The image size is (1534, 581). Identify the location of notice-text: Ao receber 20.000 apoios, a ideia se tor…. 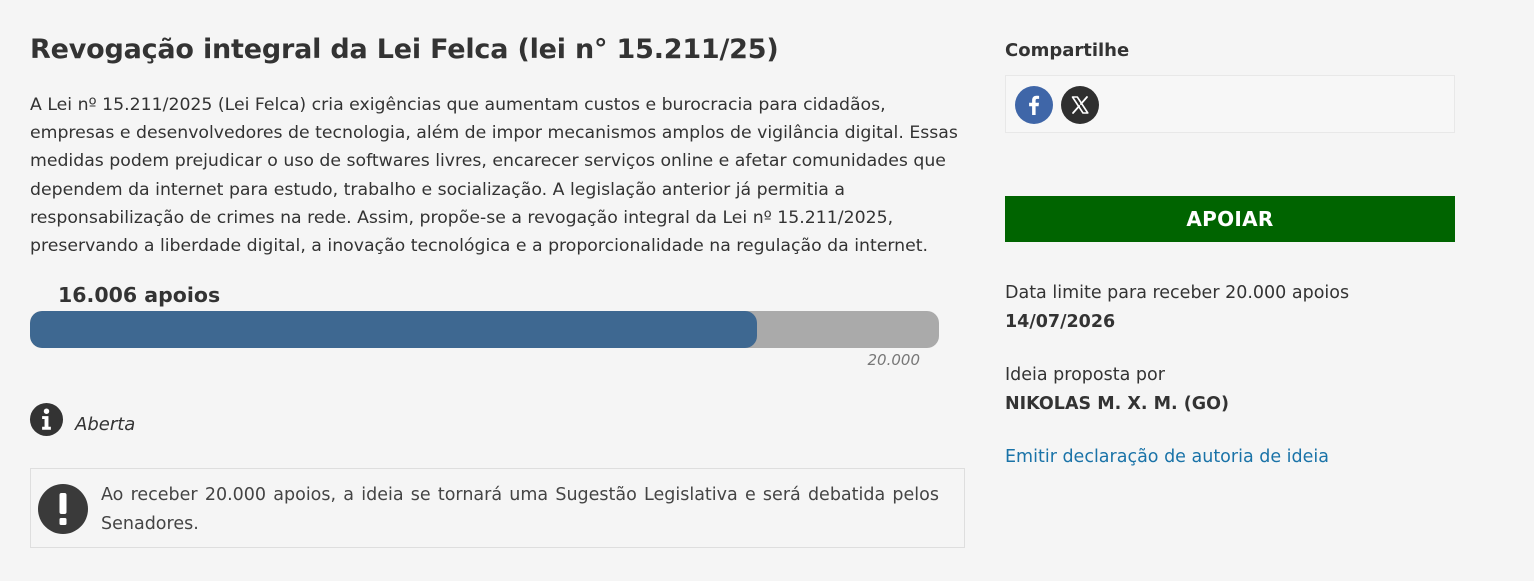
(520, 509).